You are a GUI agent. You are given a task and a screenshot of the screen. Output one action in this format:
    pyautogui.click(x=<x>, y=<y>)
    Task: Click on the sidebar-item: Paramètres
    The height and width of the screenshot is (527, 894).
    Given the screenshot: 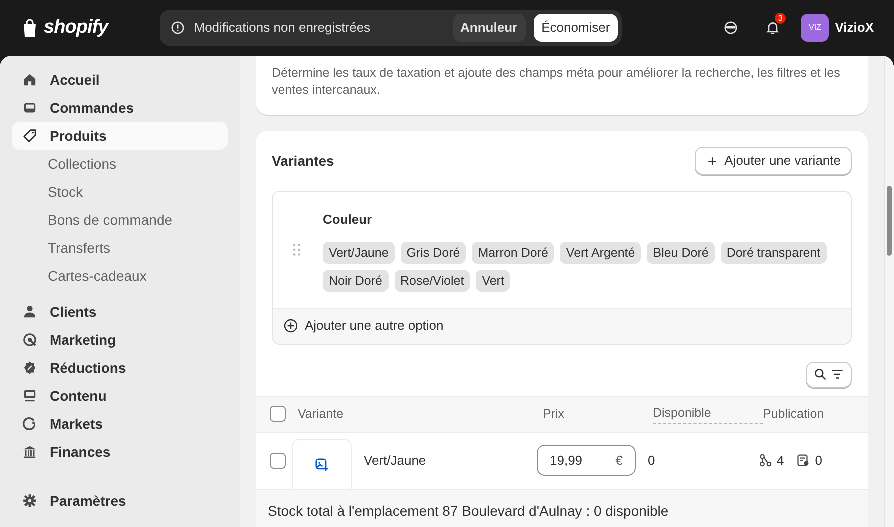 What is the action you would take?
    pyautogui.click(x=120, y=501)
    